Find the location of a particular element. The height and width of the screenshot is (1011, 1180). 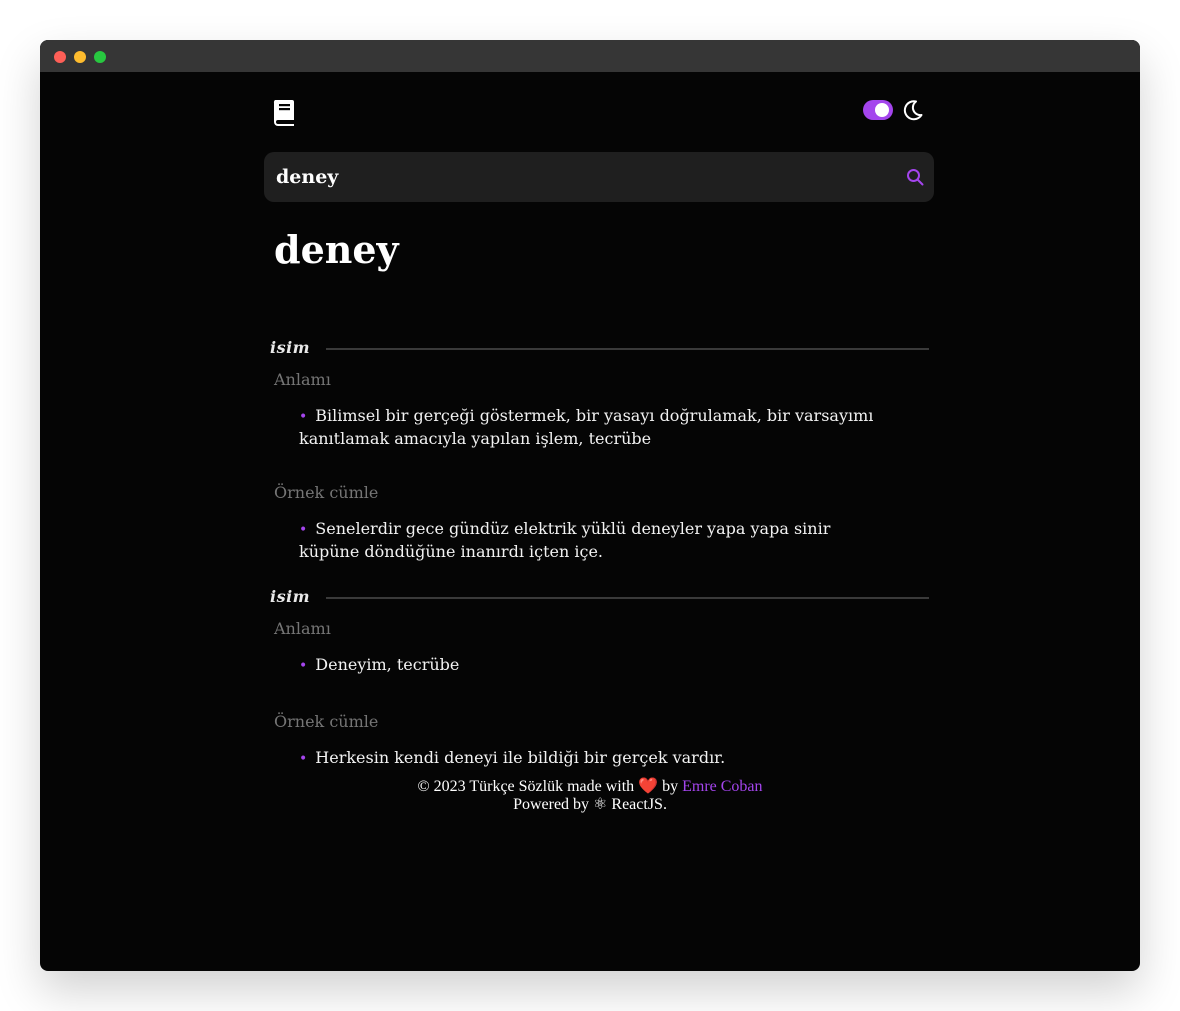

footer-powered-line: Powered by ⚛ ReactJS. is located at coordinates (590, 805).